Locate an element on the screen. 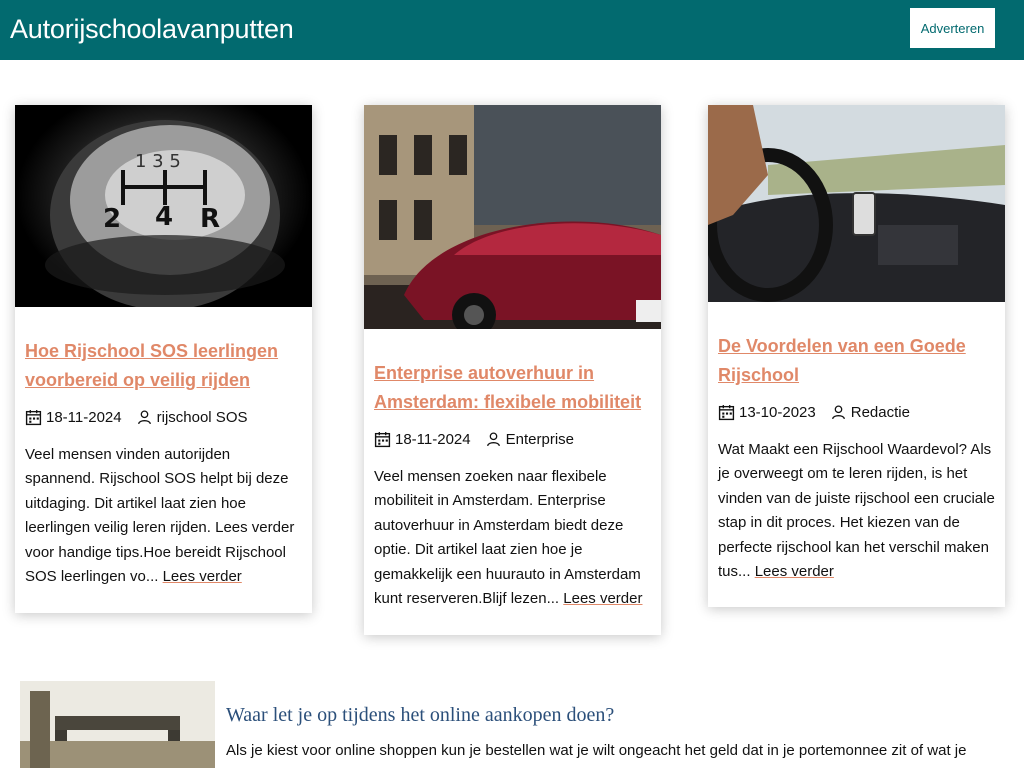 This screenshot has height=768, width=1024. article-title: De Voordelen van een Goede Rijschool is located at coordinates (856, 361).